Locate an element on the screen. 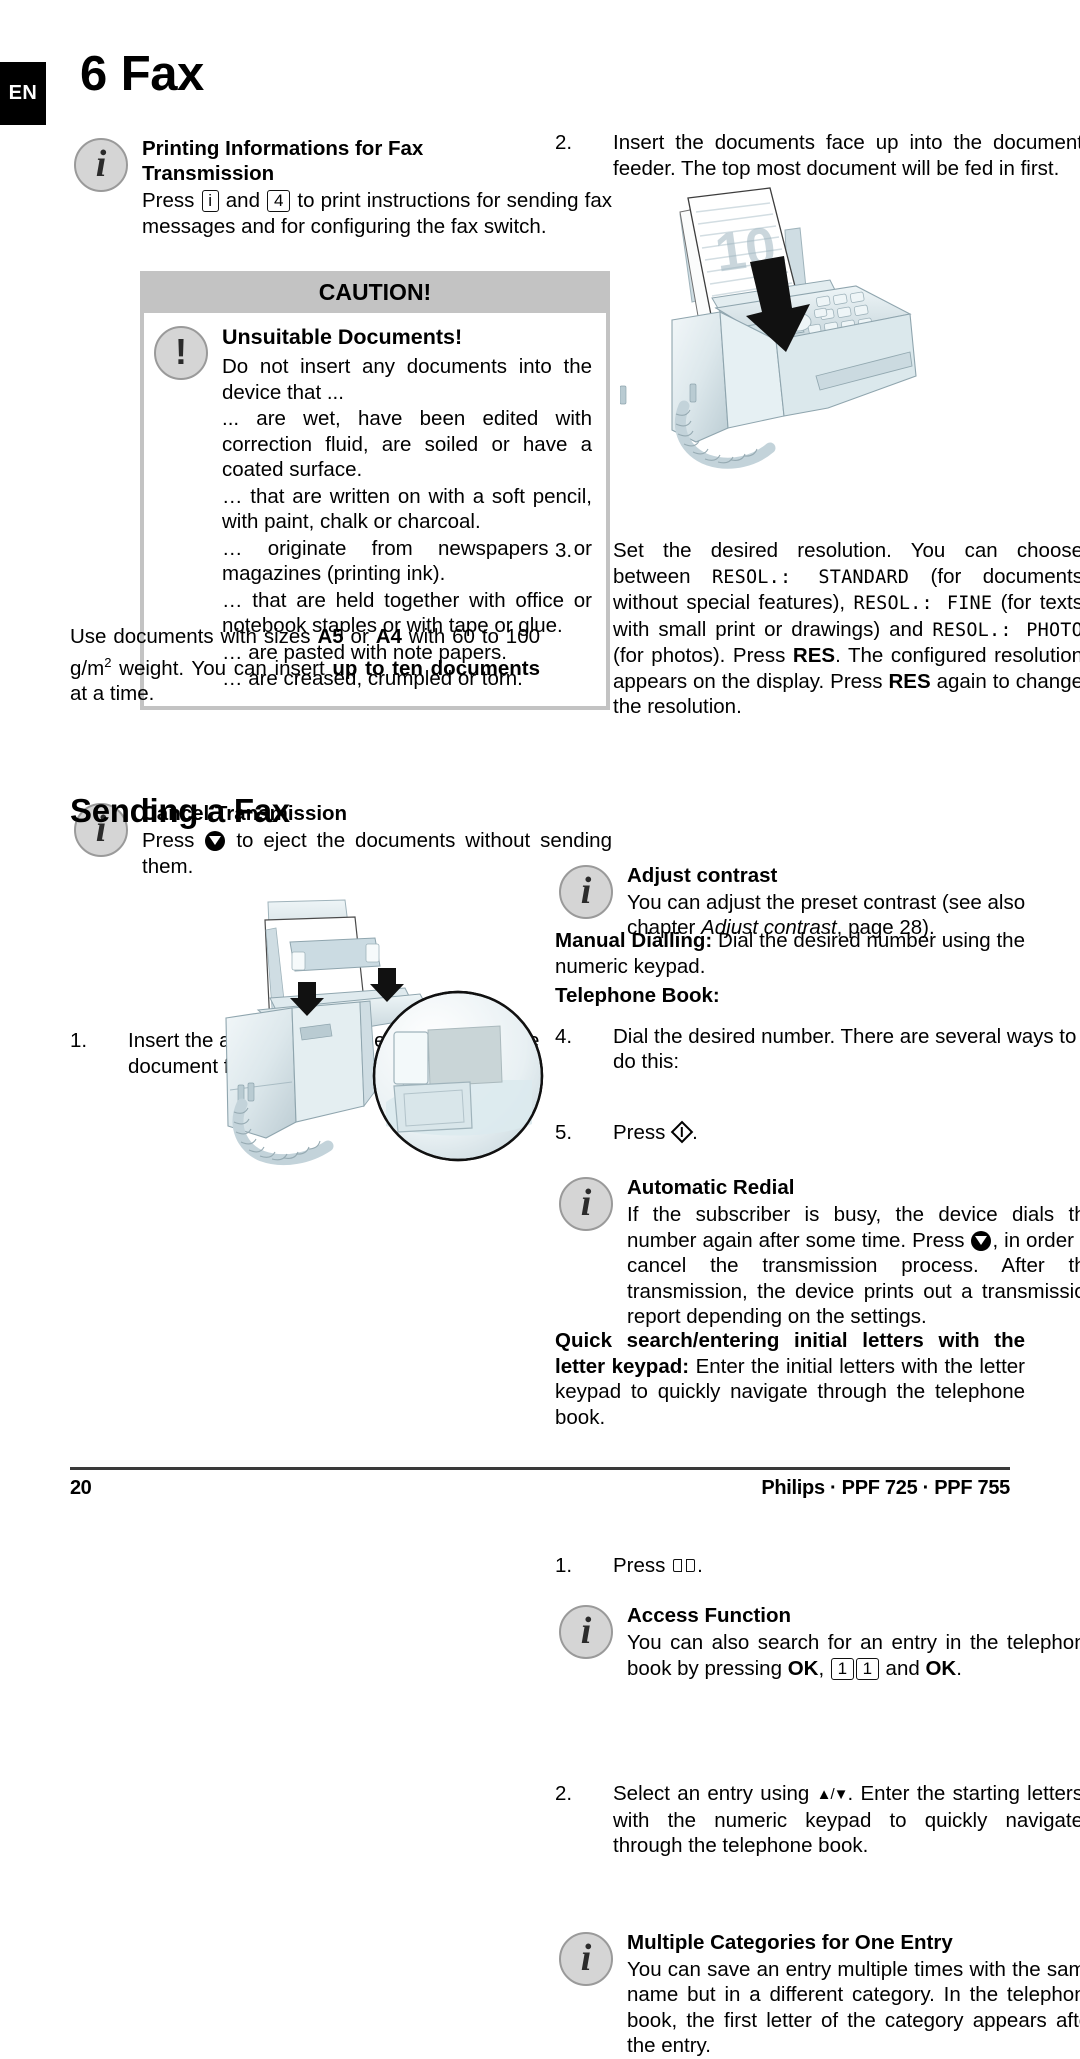  exclamation-icon: ! is located at coordinates (182, 354).